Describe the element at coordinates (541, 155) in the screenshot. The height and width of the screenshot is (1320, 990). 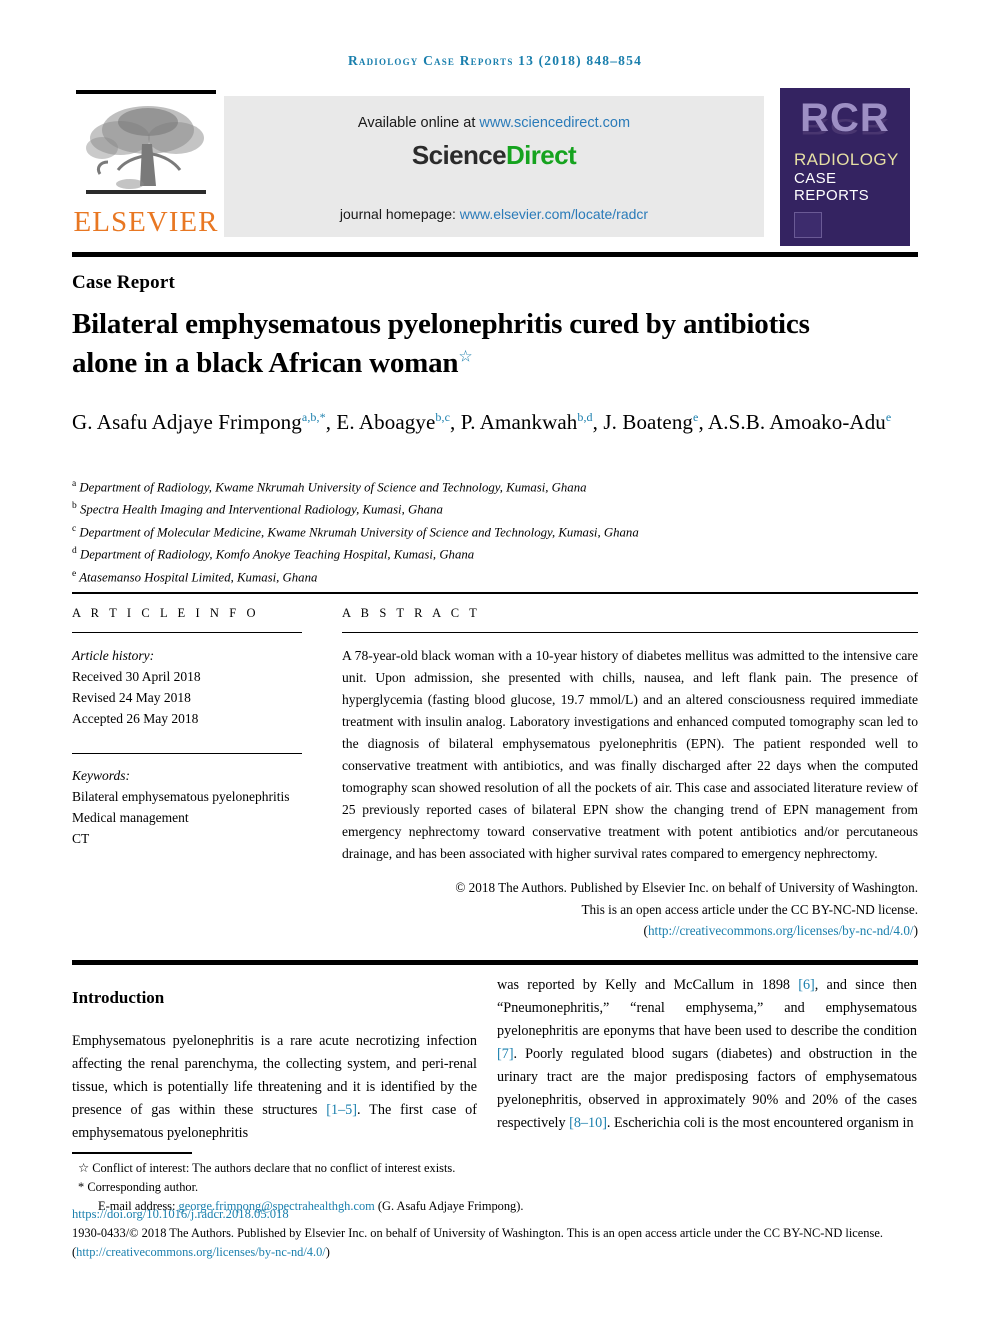
I see `sciencedirect-logo-direct: Direct` at that location.